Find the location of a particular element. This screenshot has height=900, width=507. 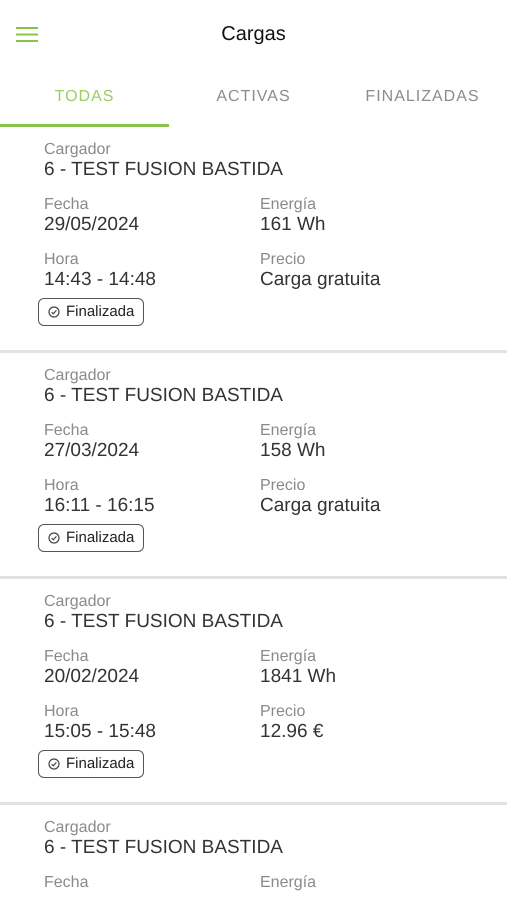

field-value: 15:05 - 15:48 is located at coordinates (100, 732).